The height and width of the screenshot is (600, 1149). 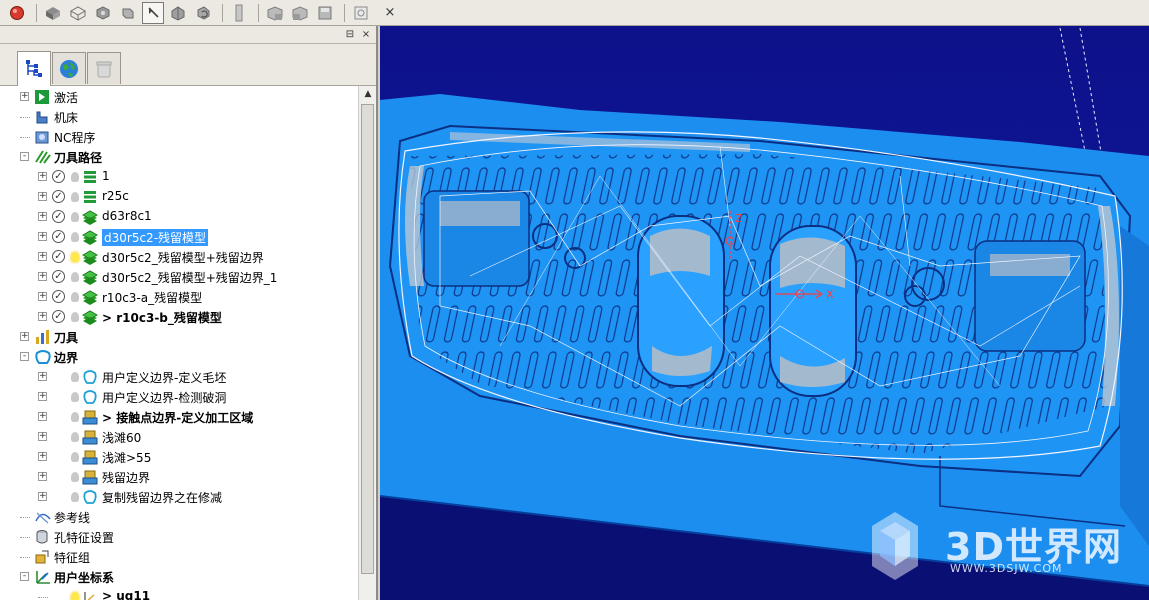 I want to click on tree-item: + 残留边界, so click(x=179, y=477).